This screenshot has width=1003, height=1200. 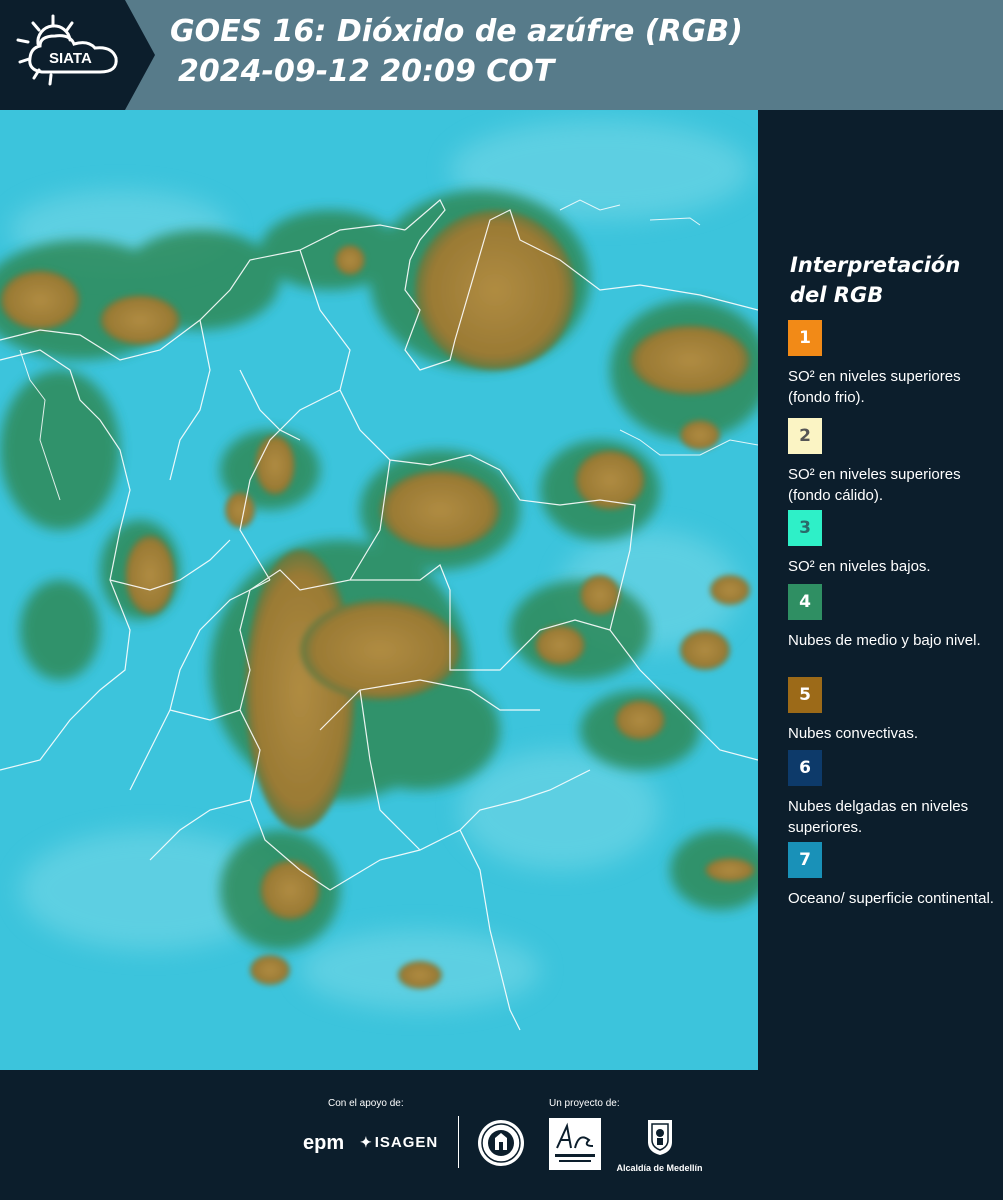 I want to click on alcaldia-shield-icon, so click(x=659, y=1137).